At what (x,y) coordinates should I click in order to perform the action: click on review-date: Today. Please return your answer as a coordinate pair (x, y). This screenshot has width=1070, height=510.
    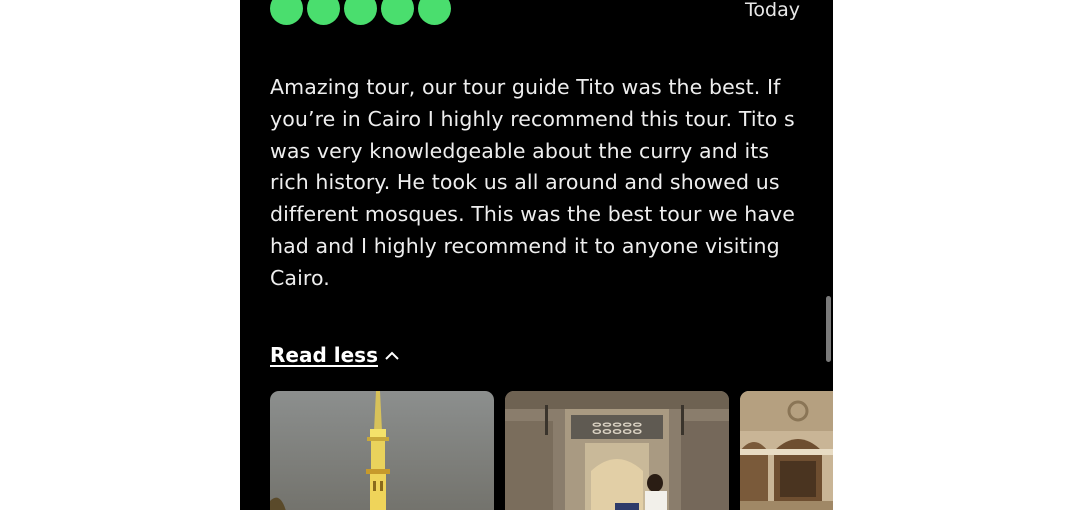
    Looking at the image, I should click on (772, 10).